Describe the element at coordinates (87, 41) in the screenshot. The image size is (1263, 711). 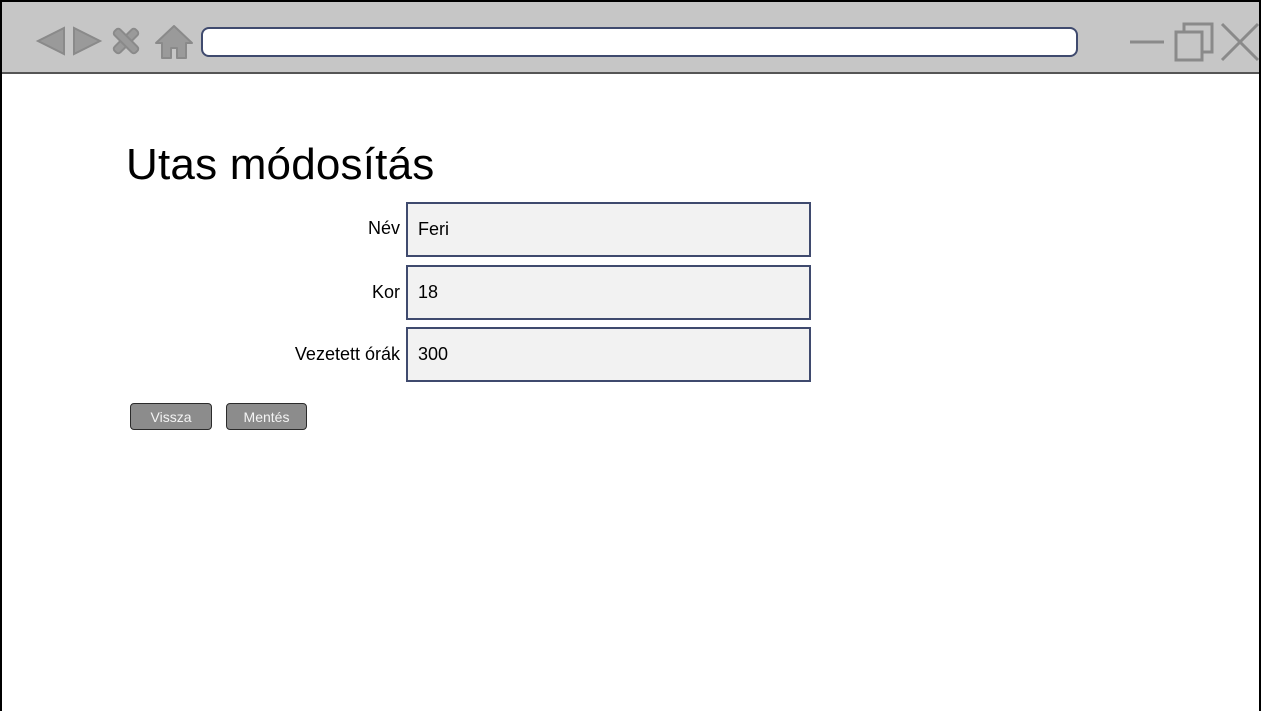
I see `forward-arrow-icon` at that location.